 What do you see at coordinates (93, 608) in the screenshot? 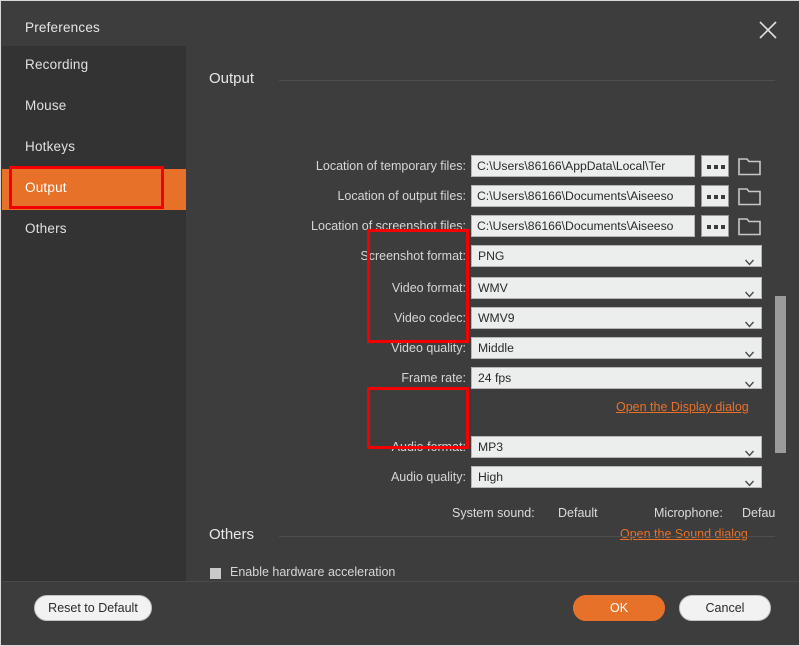
I see `reset-to-default-button: Reset to Default` at bounding box center [93, 608].